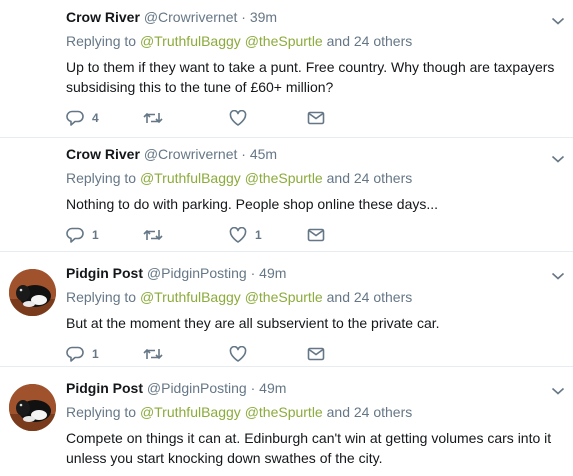  What do you see at coordinates (216, 118) in the screenshot?
I see `tweet-actions: 4` at bounding box center [216, 118].